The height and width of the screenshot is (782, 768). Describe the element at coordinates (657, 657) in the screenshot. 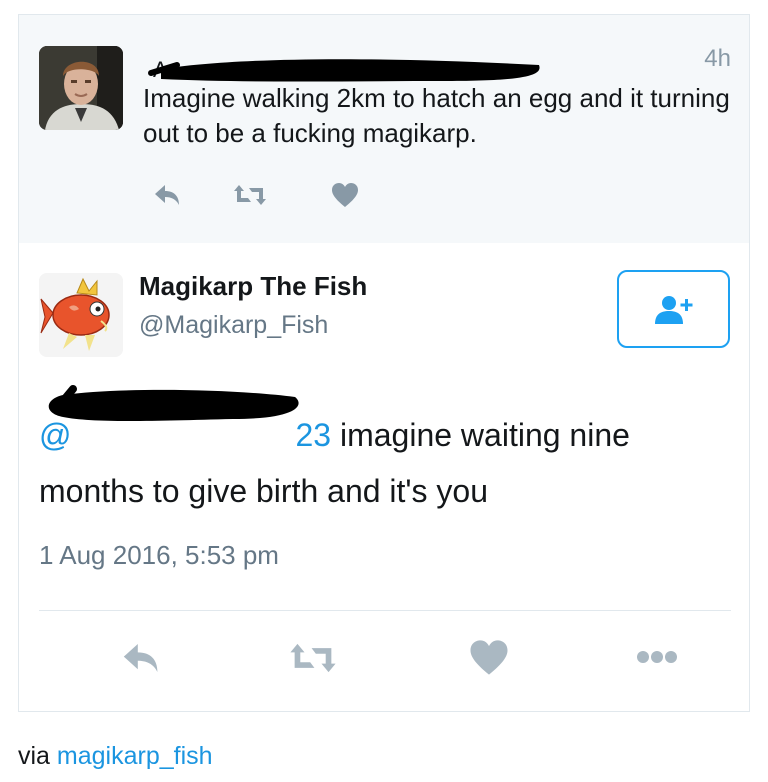

I see `more-icon` at that location.